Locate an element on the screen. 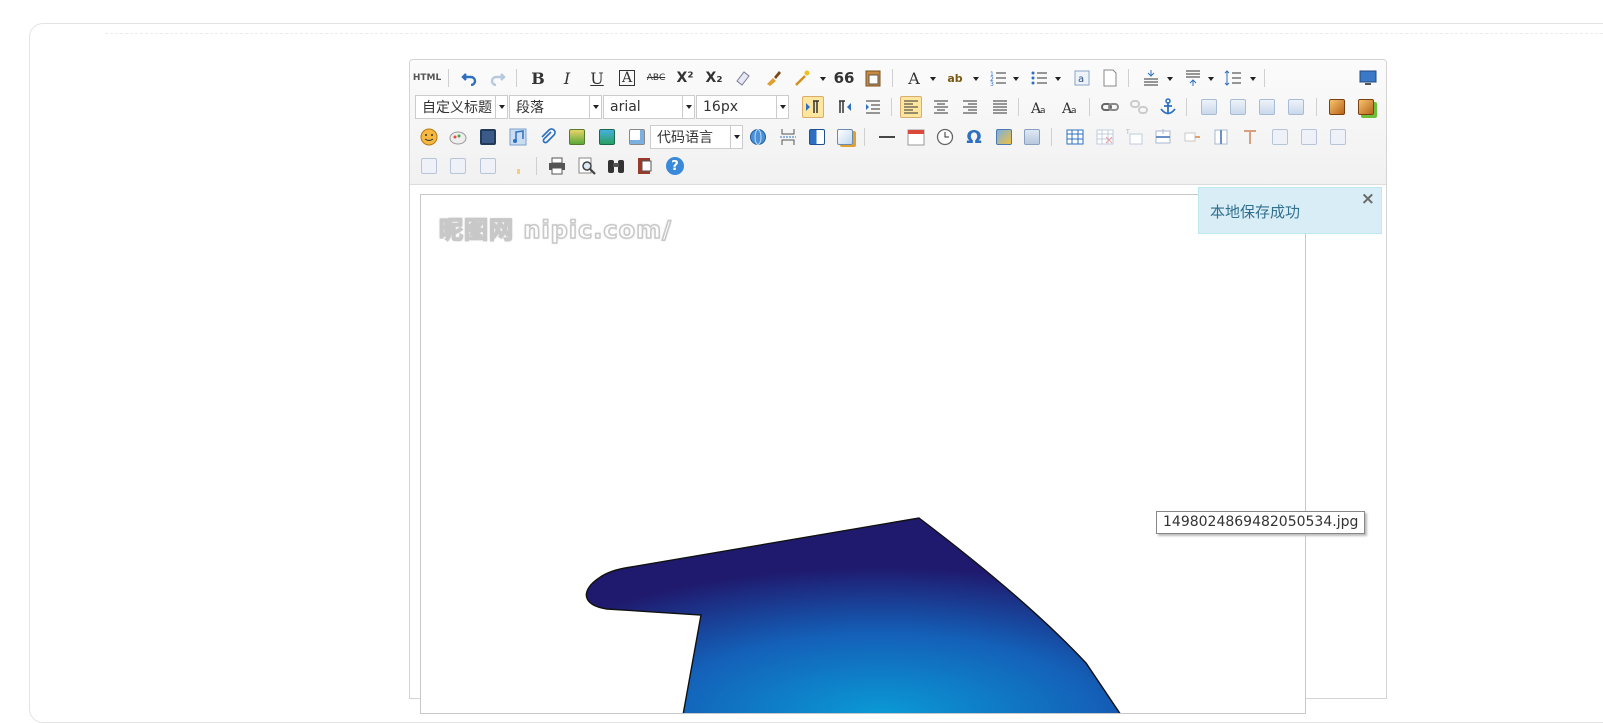 This screenshot has width=1603, height=723. template-button is located at coordinates (817, 137).